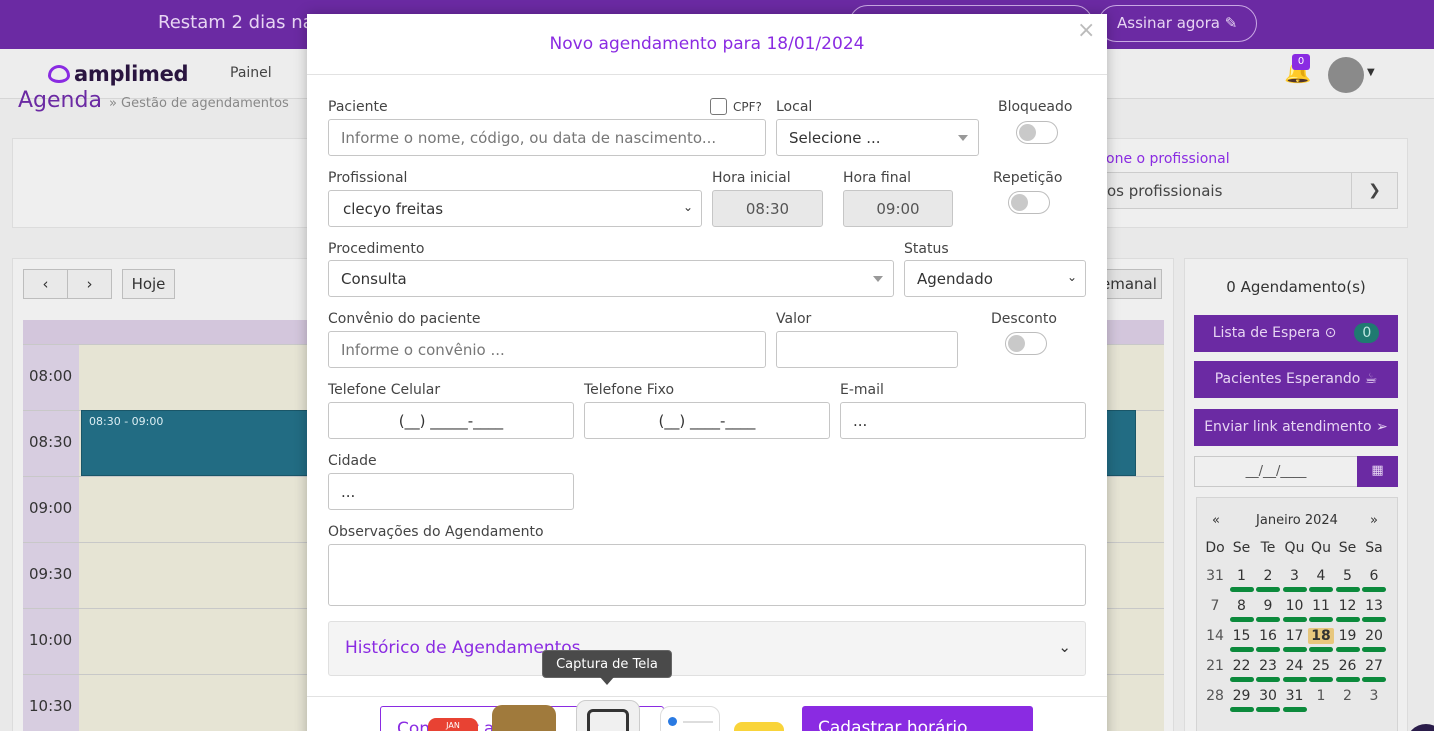  I want to click on calendar-day: 5, so click(1348, 580).